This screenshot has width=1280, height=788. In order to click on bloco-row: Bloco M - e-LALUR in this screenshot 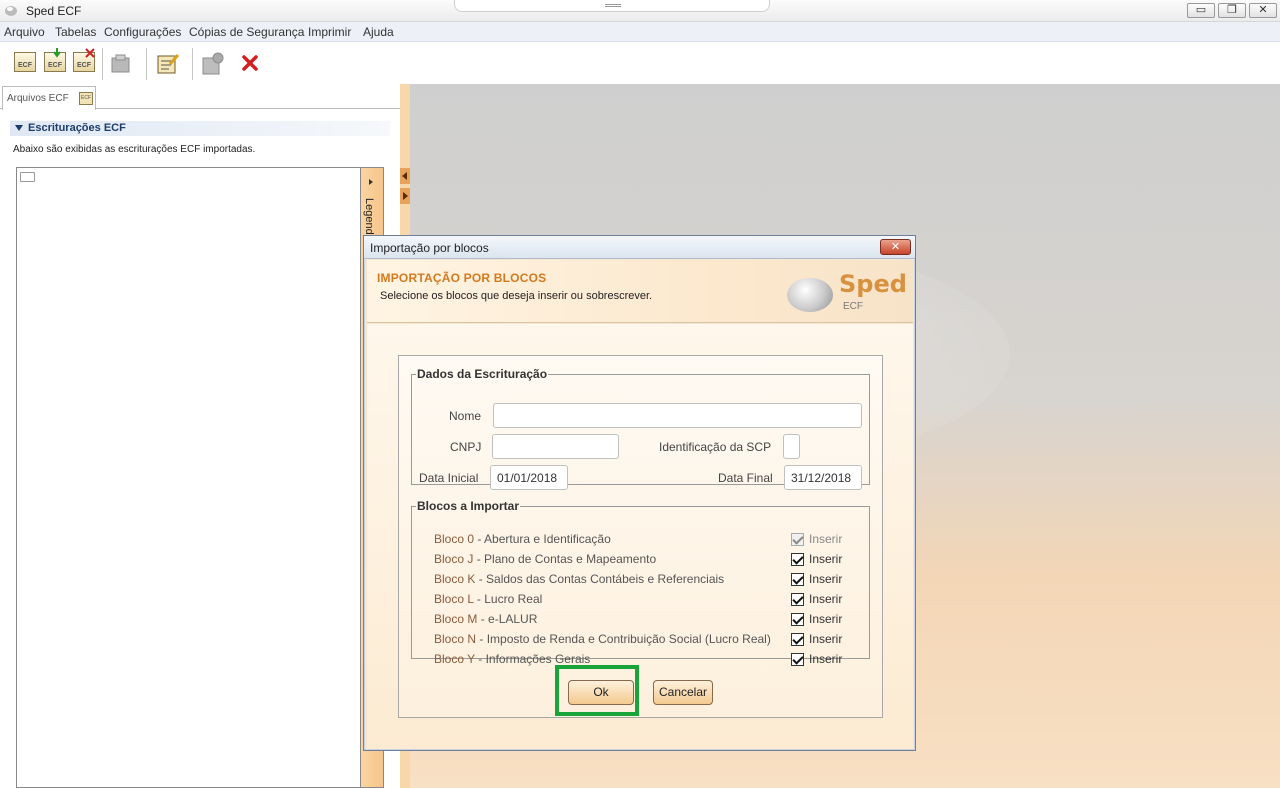, I will do `click(485, 619)`.